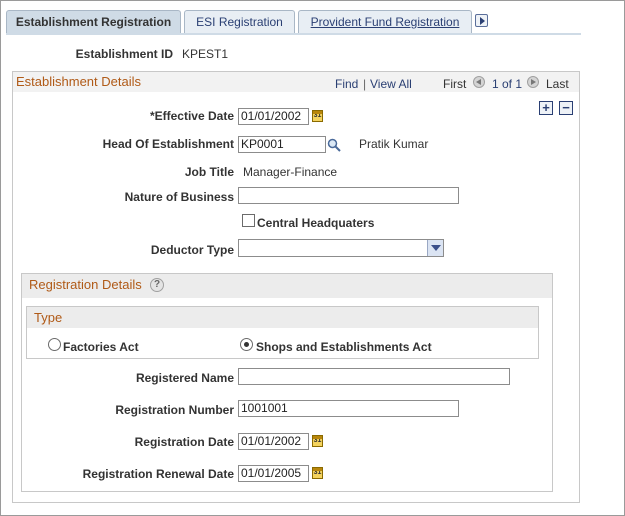  Describe the element at coordinates (168, 144) in the screenshot. I see `head-of-establishment-label: Head Of Establishment` at that location.